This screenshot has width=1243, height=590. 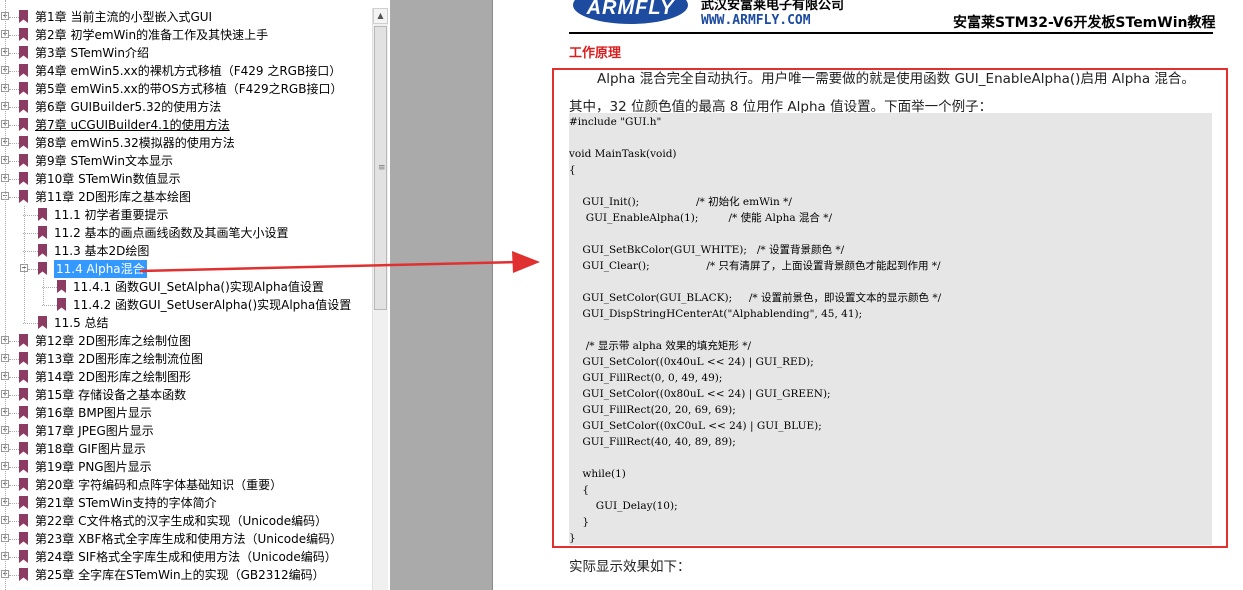 I want to click on panel-splitter, so click(x=441, y=295).